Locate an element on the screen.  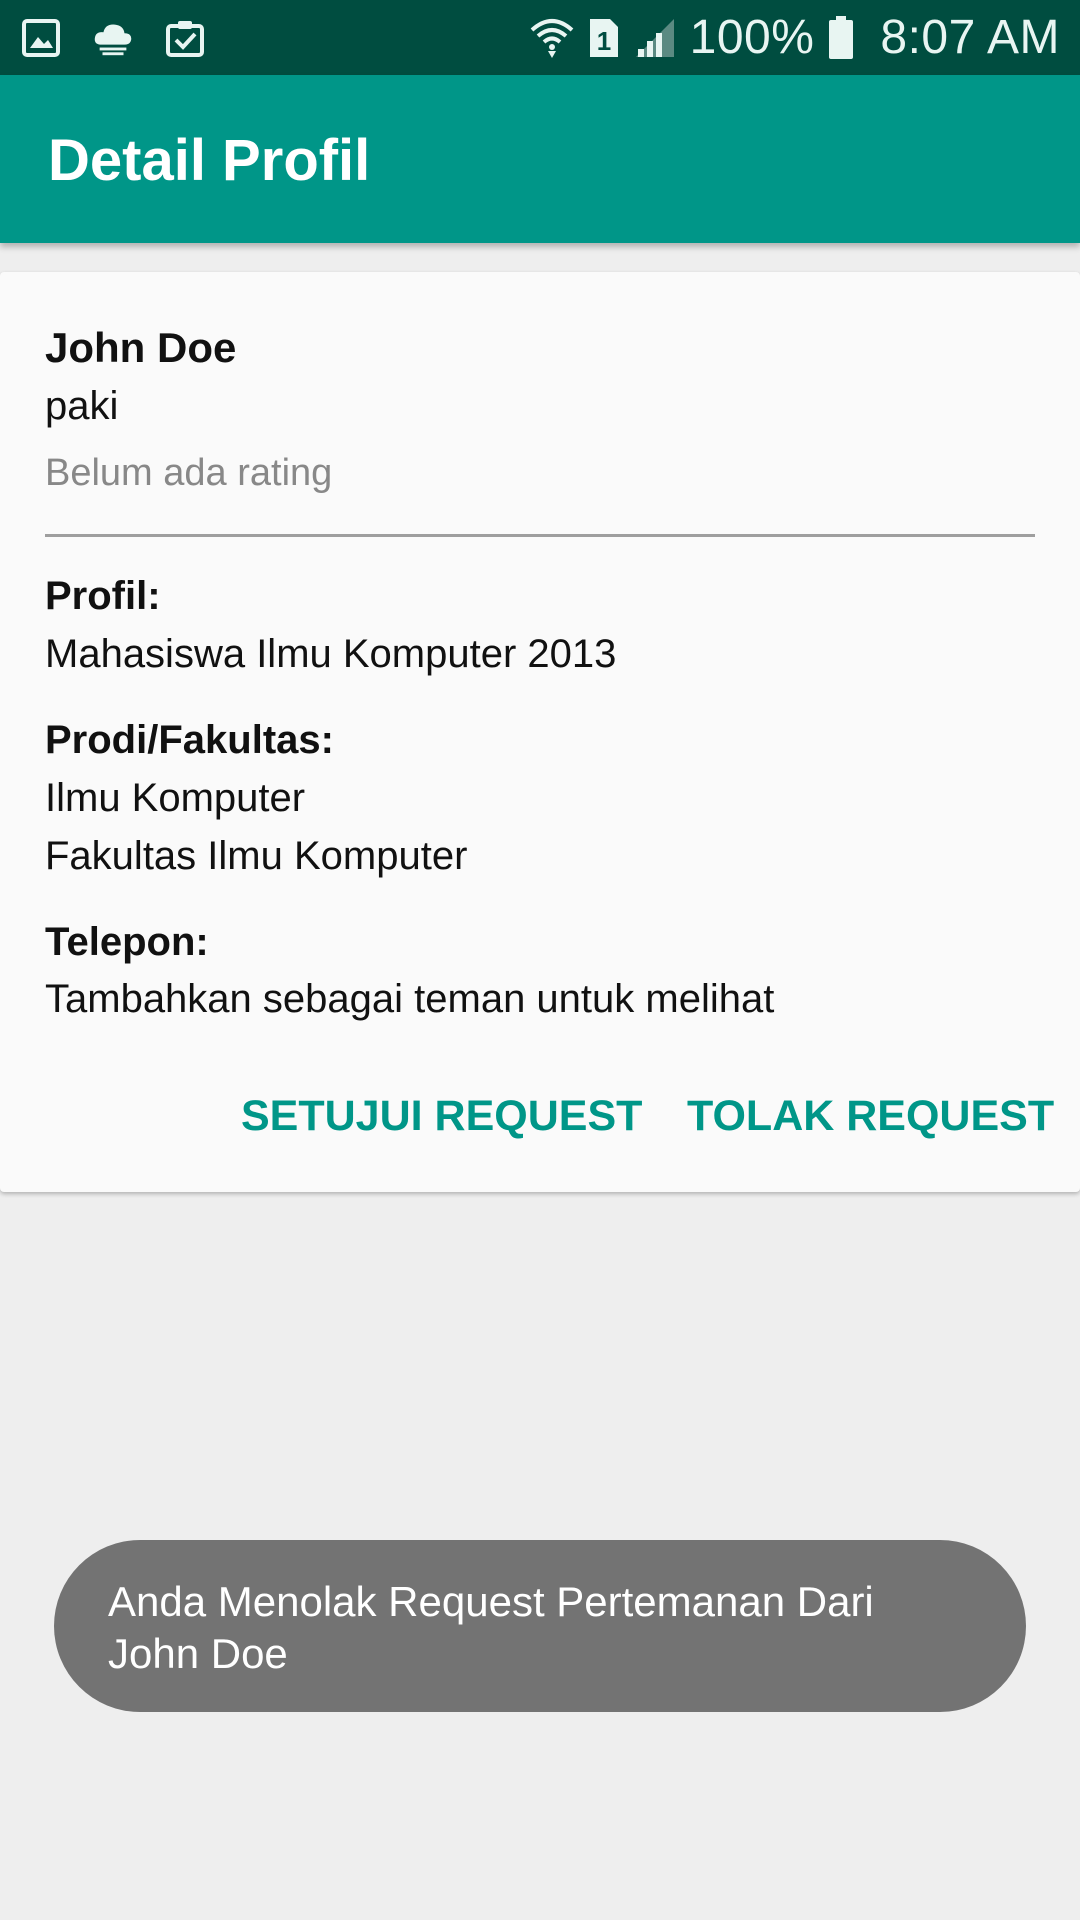
clipboard-check-icon is located at coordinates (185, 38).